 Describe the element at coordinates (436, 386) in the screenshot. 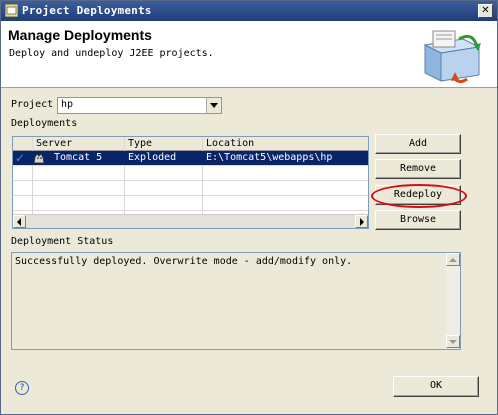

I see `ok-button: OK` at that location.